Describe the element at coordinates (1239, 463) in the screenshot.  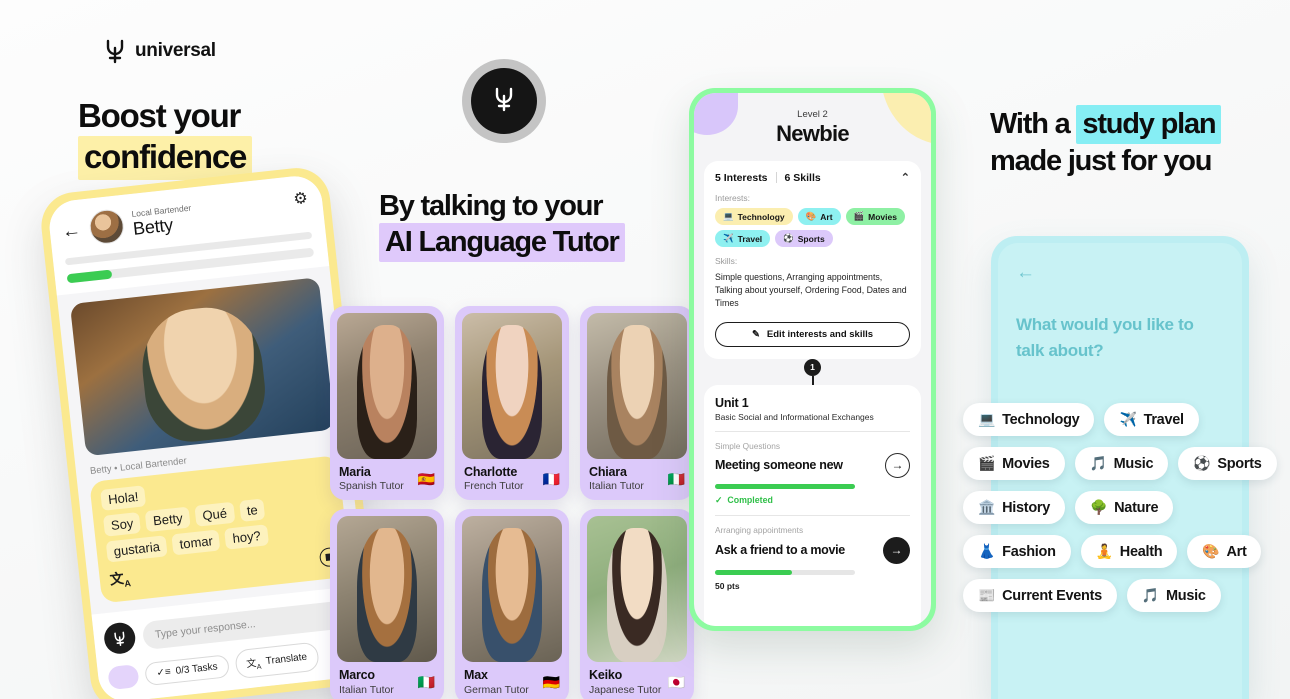
I see `topic-label: Sports` at that location.